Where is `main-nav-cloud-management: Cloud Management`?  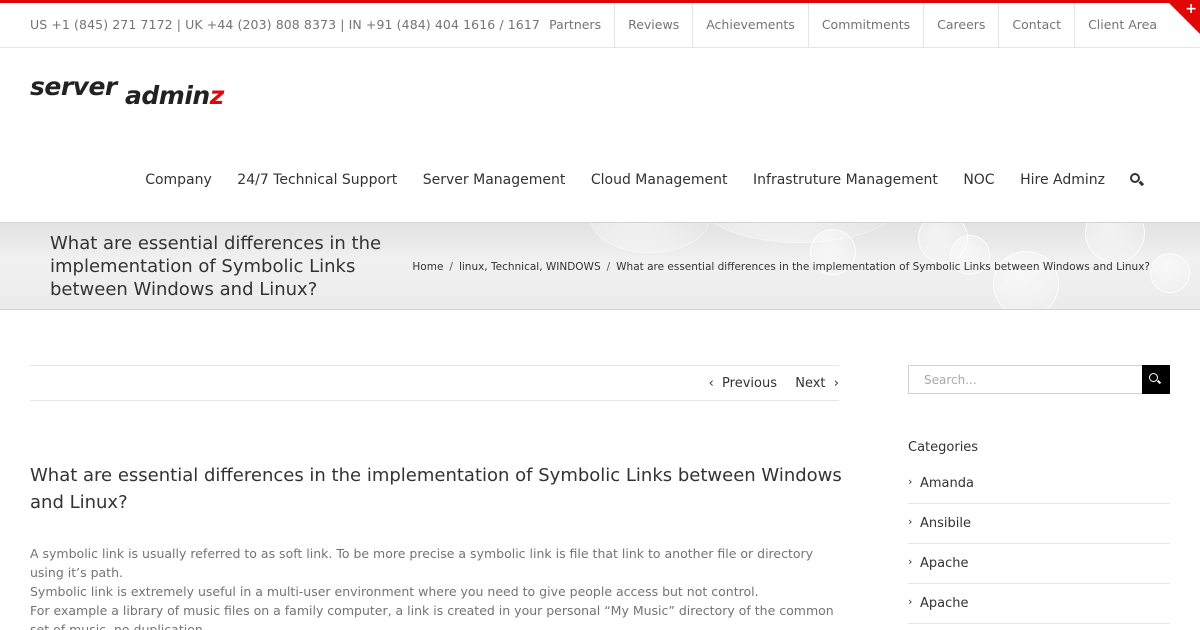
main-nav-cloud-management: Cloud Management is located at coordinates (659, 180).